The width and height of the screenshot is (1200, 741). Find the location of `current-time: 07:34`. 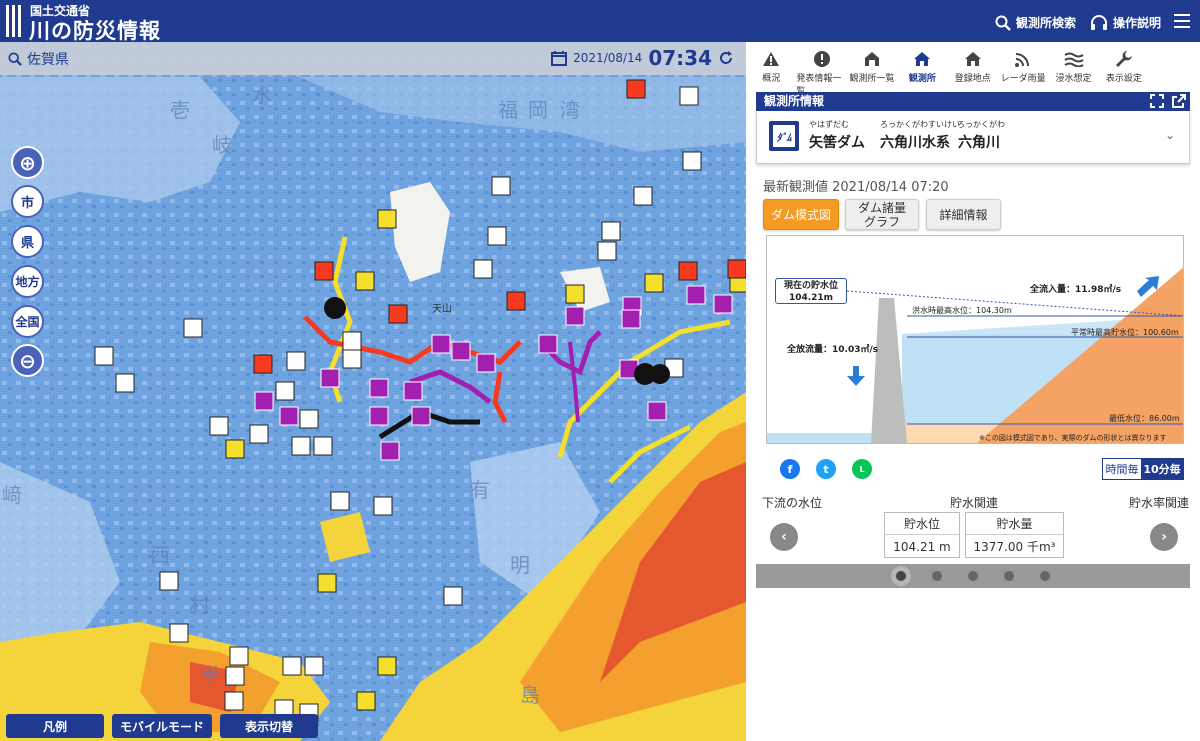

current-time: 07:34 is located at coordinates (680, 58).